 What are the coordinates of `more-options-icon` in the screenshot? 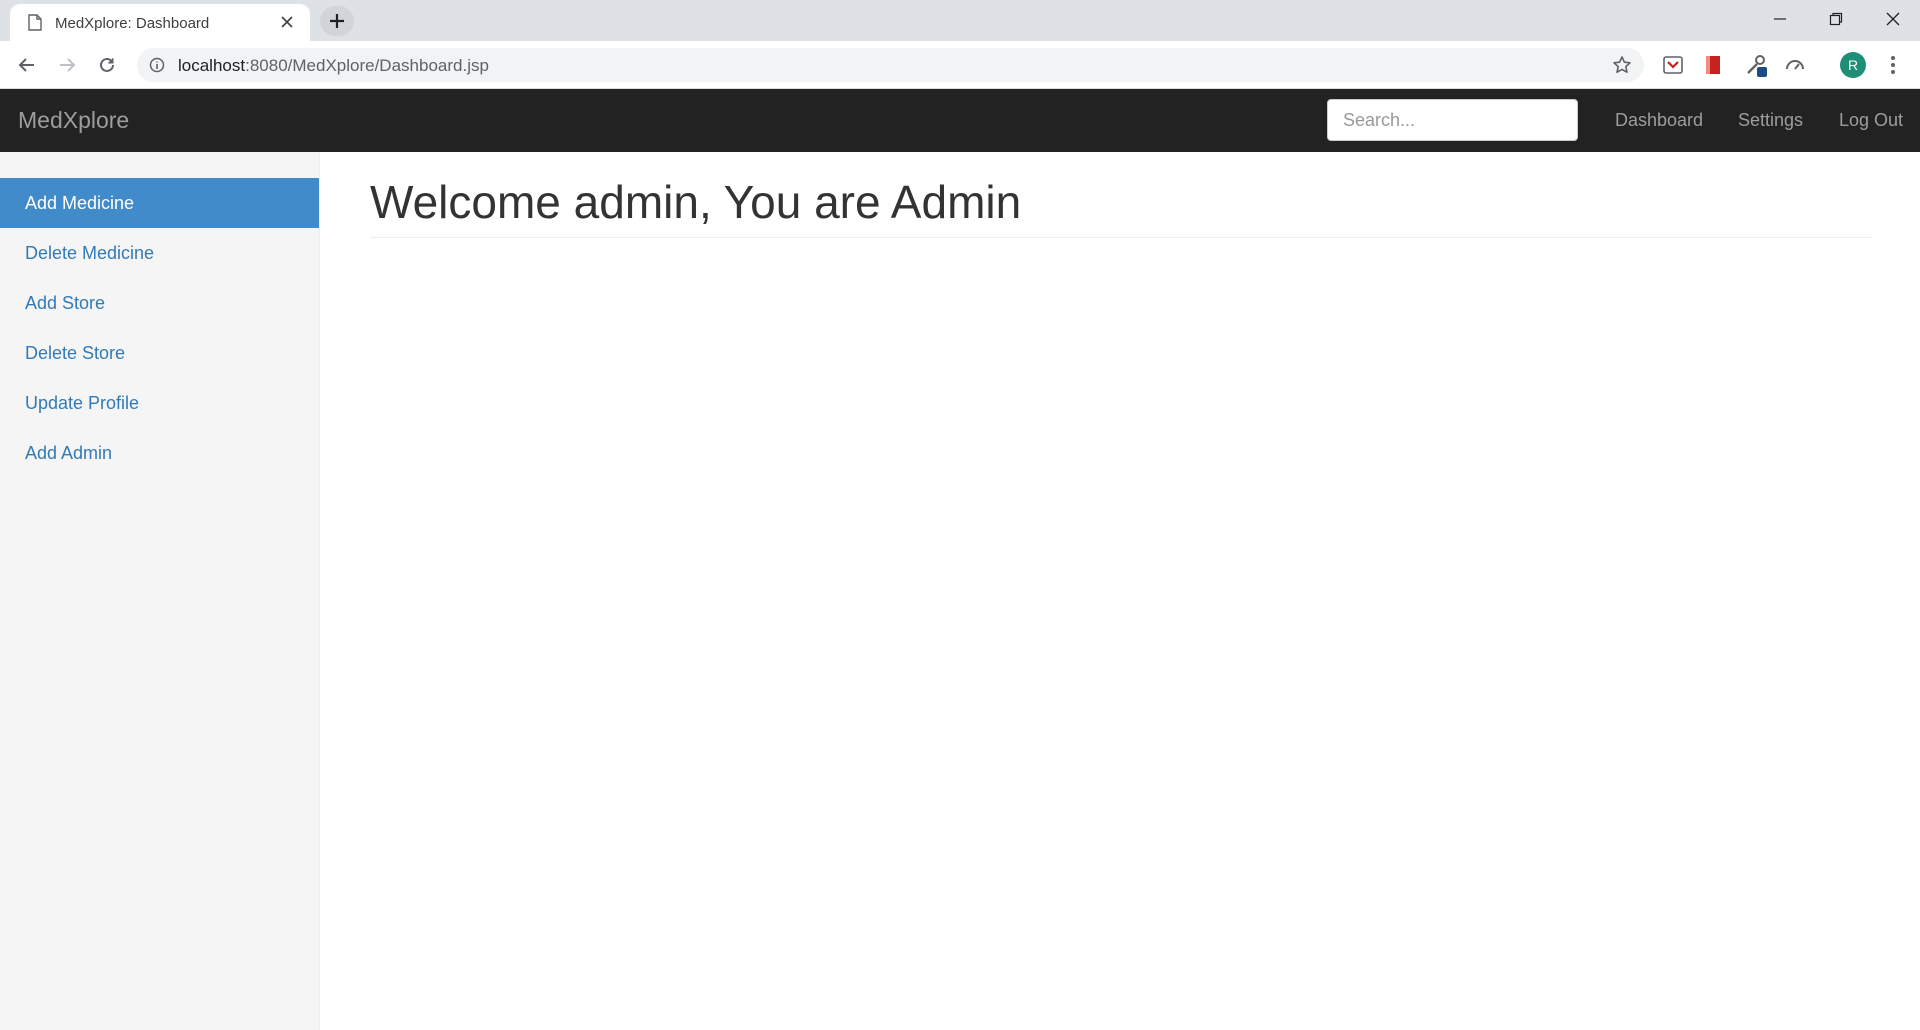 It's located at (1893, 65).